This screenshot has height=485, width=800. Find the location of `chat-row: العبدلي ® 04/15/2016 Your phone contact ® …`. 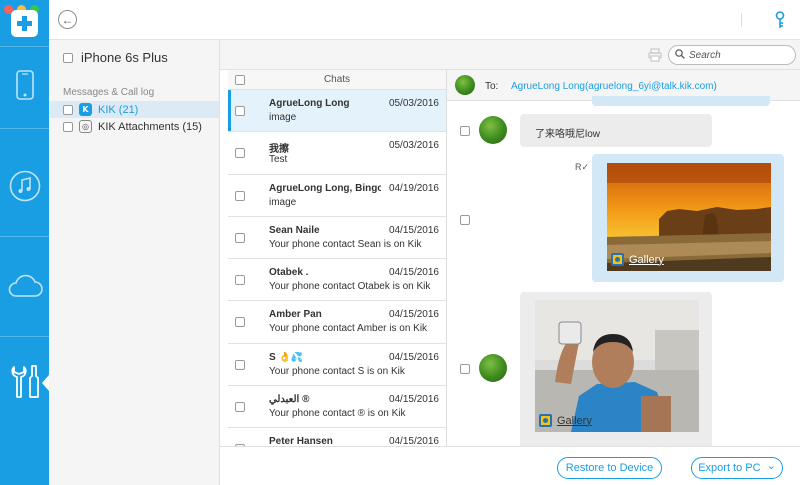

chat-row: العبدلي ® 04/15/2016 Your phone contact ® … is located at coordinates (337, 407).